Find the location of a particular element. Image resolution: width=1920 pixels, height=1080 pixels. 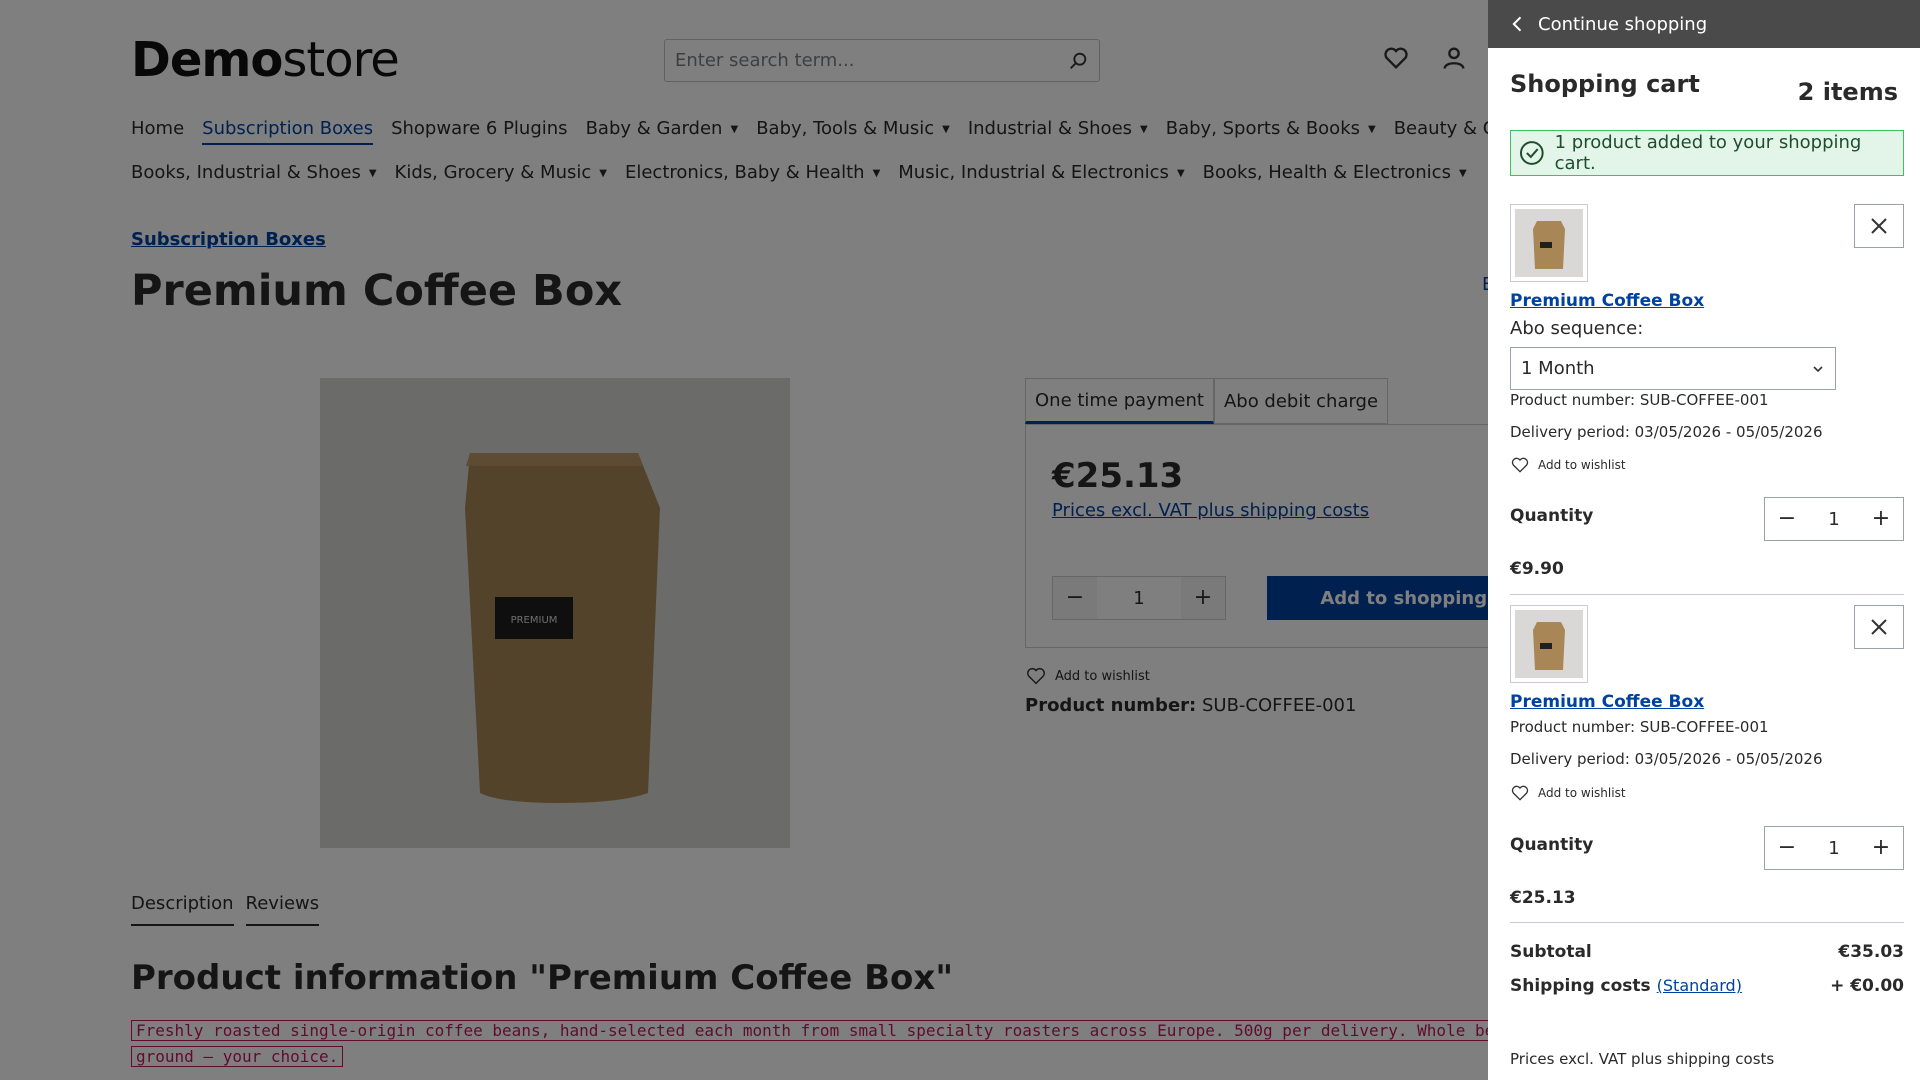

chevron-left-icon is located at coordinates (1517, 24).